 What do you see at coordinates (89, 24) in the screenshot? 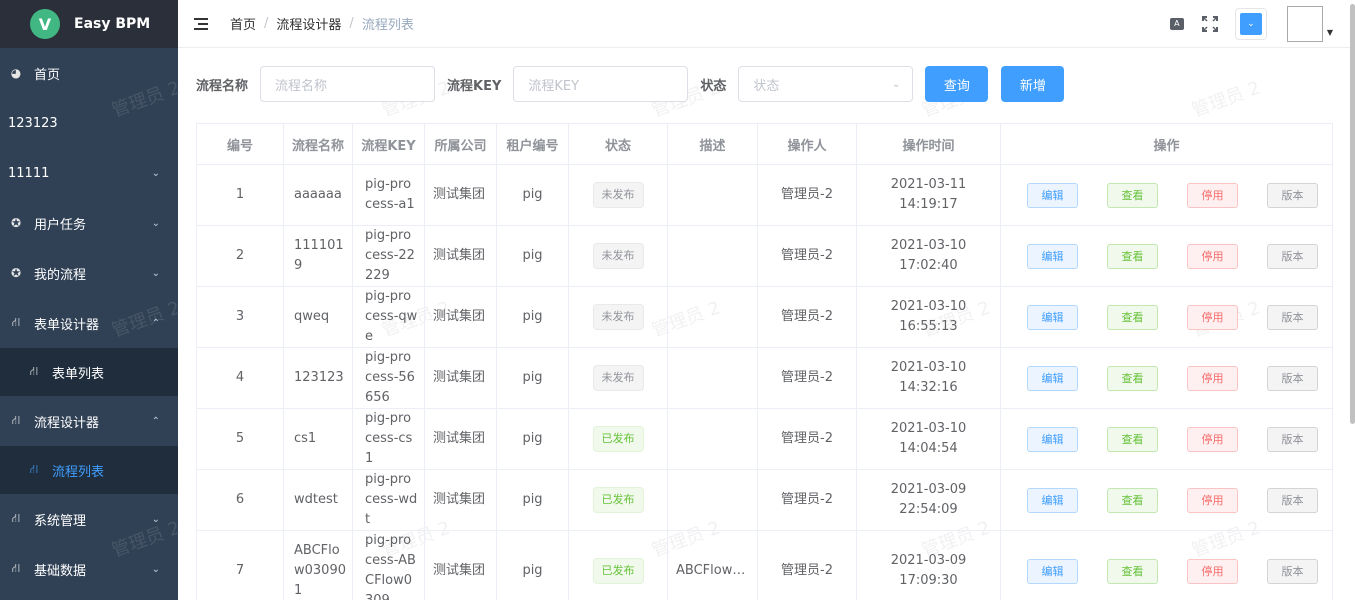
I see `logo: V Easy BPM` at bounding box center [89, 24].